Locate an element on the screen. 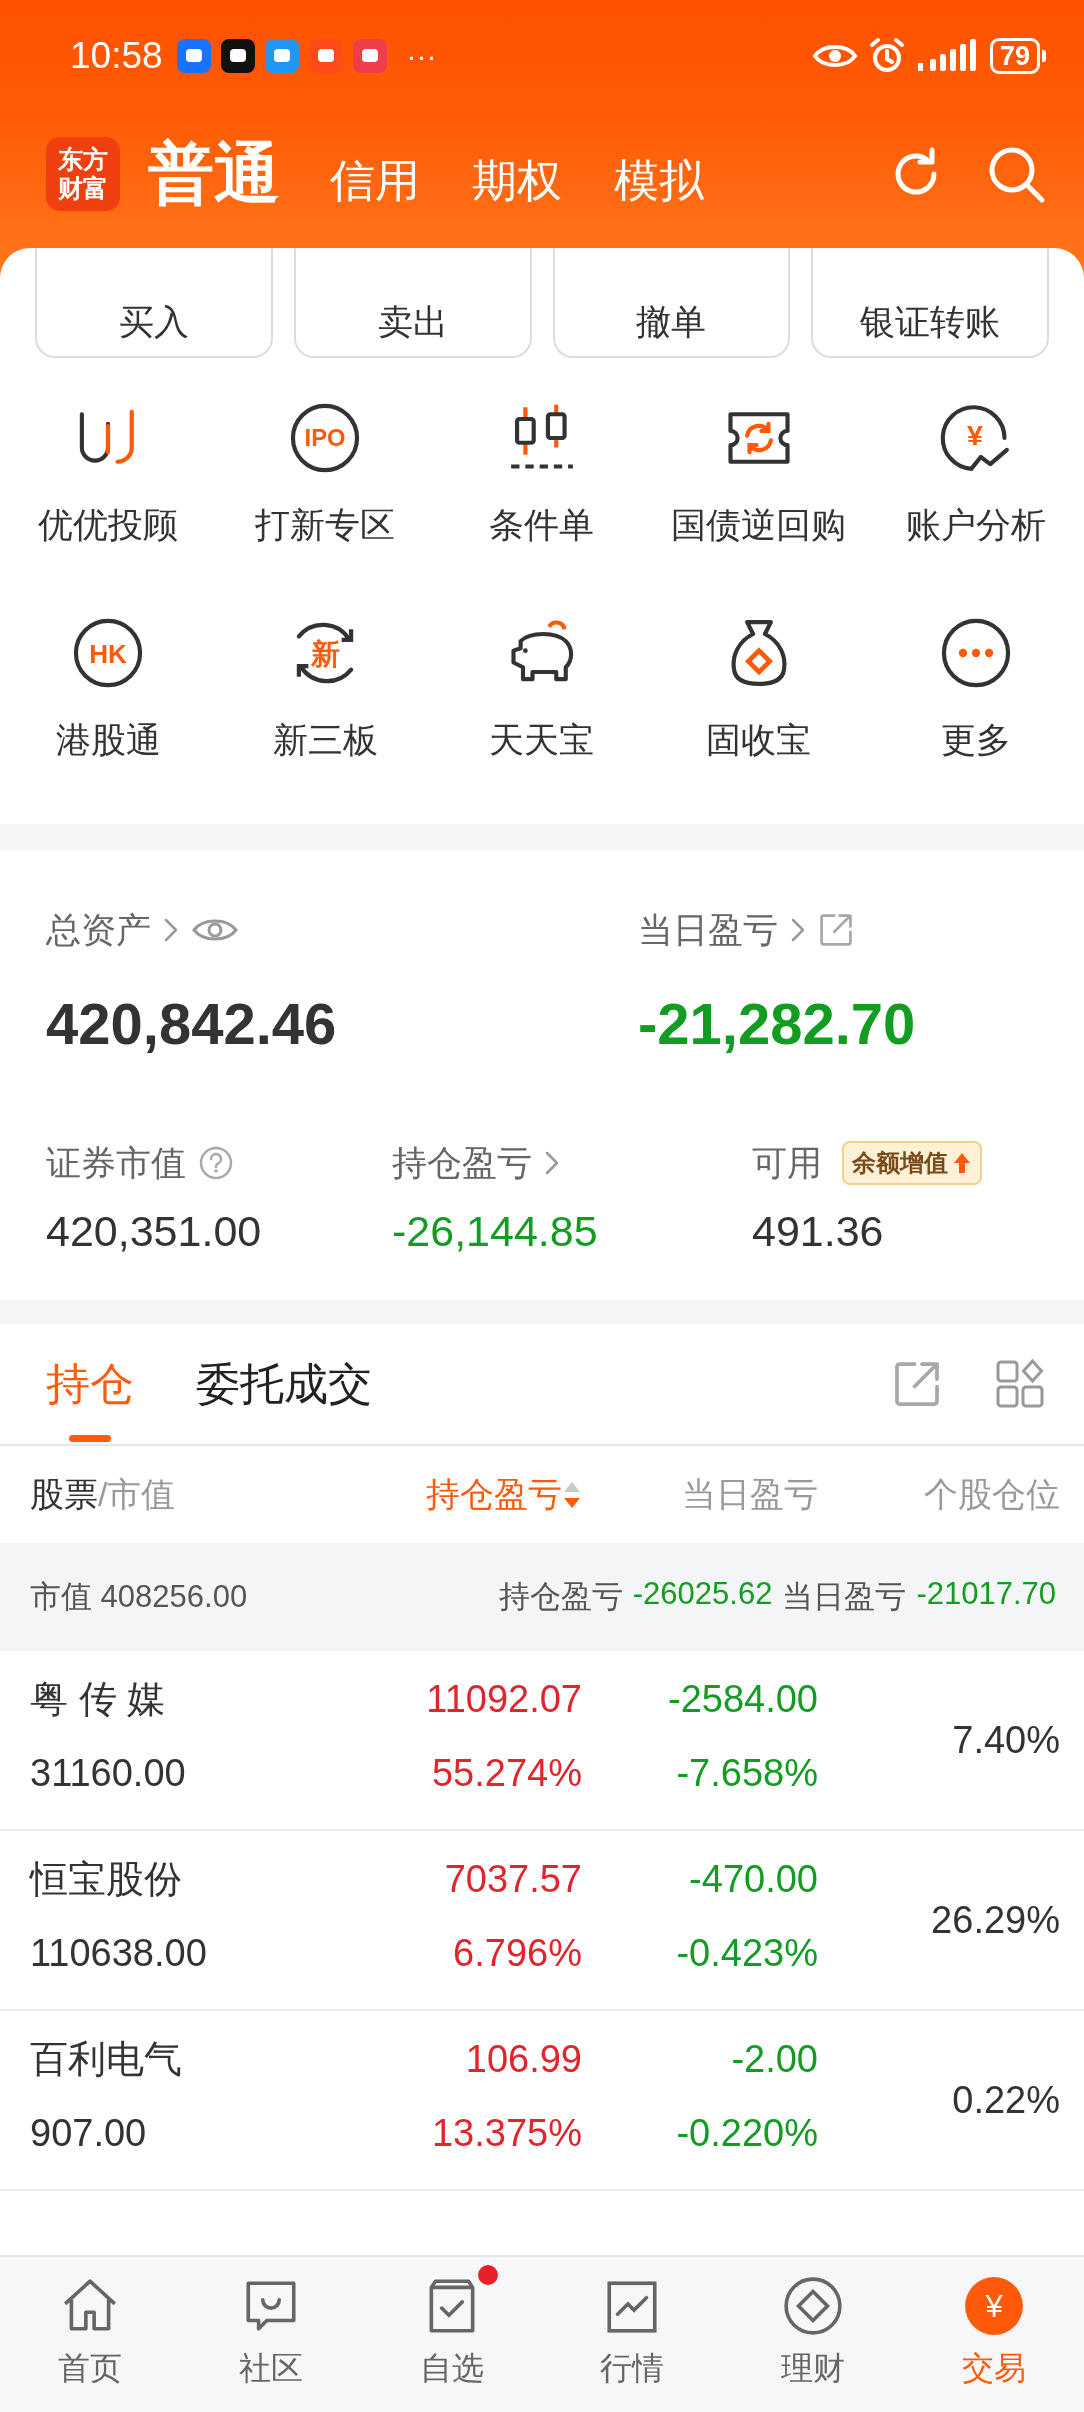  stat-label: 可用 is located at coordinates (787, 1162).